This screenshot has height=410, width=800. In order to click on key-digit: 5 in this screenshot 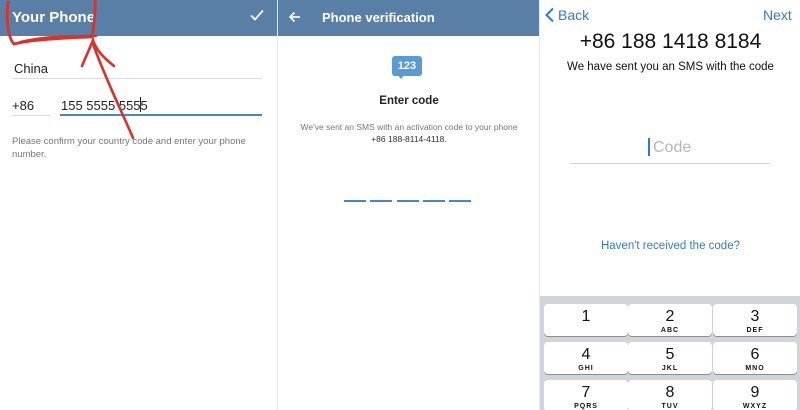, I will do `click(670, 354)`.